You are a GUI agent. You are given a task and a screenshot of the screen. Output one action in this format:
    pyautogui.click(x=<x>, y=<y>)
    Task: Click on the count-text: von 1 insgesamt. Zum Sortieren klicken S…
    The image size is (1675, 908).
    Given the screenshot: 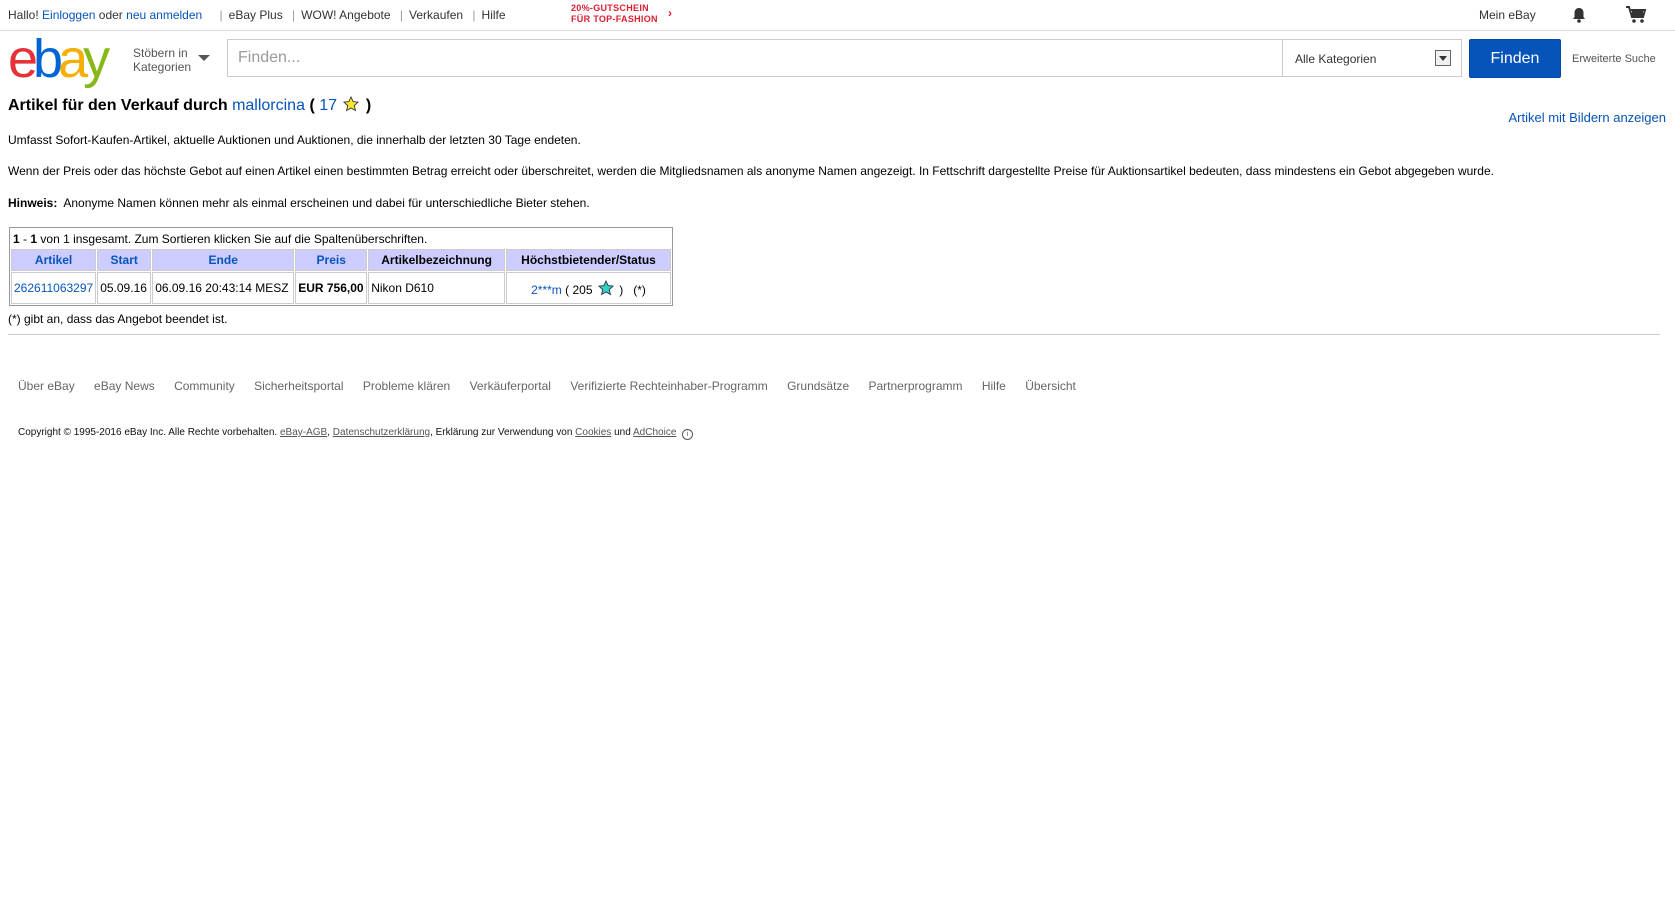 What is the action you would take?
    pyautogui.click(x=234, y=239)
    